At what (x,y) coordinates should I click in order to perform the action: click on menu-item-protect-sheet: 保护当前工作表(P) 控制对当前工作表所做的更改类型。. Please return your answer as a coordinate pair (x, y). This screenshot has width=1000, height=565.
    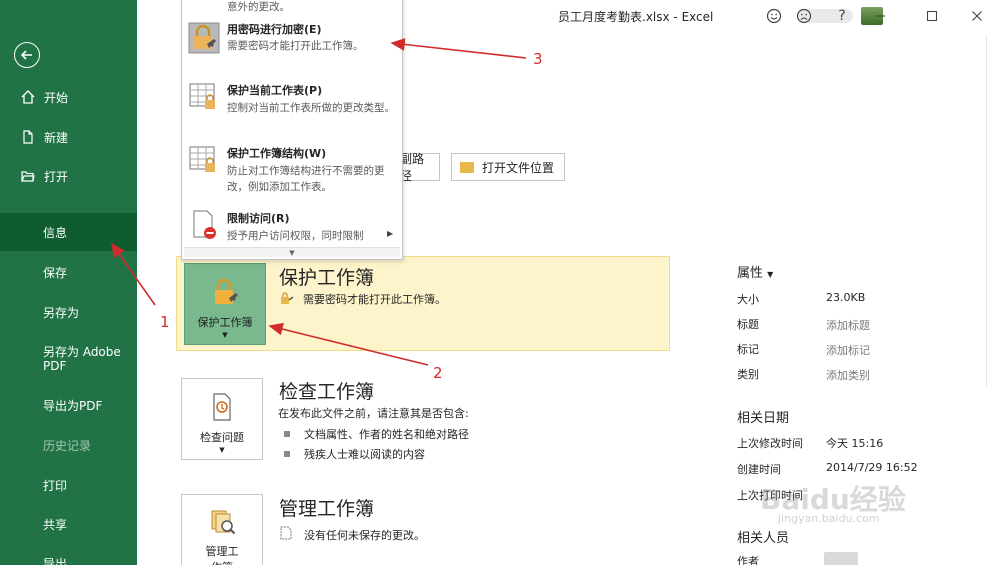
    Looking at the image, I should click on (292, 108).